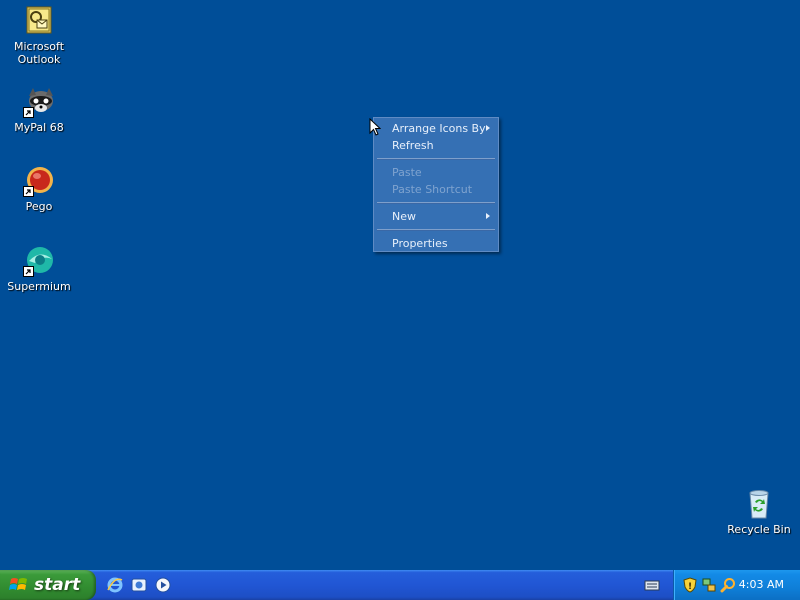 Image resolution: width=800 pixels, height=600 pixels. Describe the element at coordinates (407, 172) in the screenshot. I see `menu-item-paste: Paste` at that location.